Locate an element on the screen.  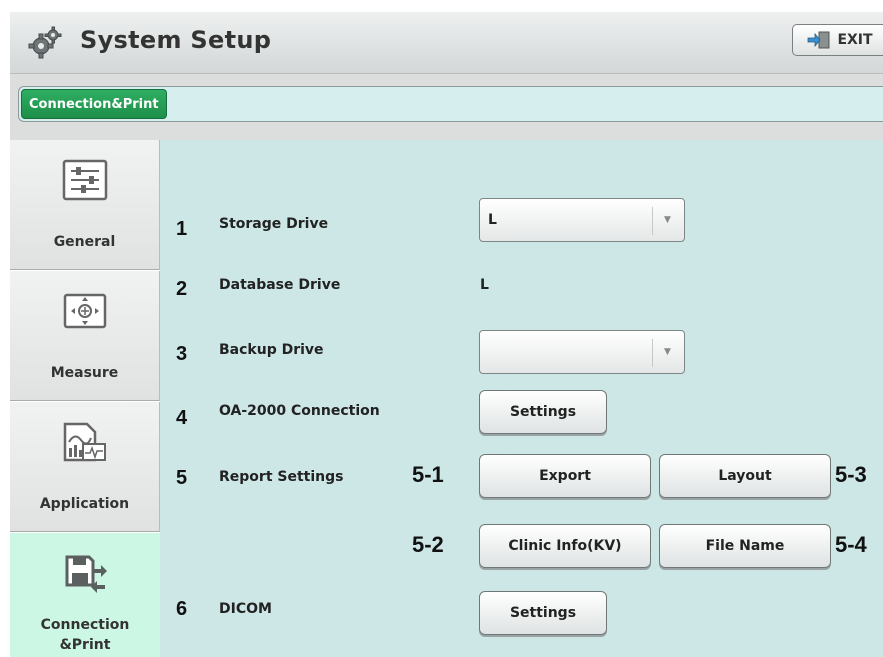
clinic-info-tag: 5-2 is located at coordinates (428, 544).